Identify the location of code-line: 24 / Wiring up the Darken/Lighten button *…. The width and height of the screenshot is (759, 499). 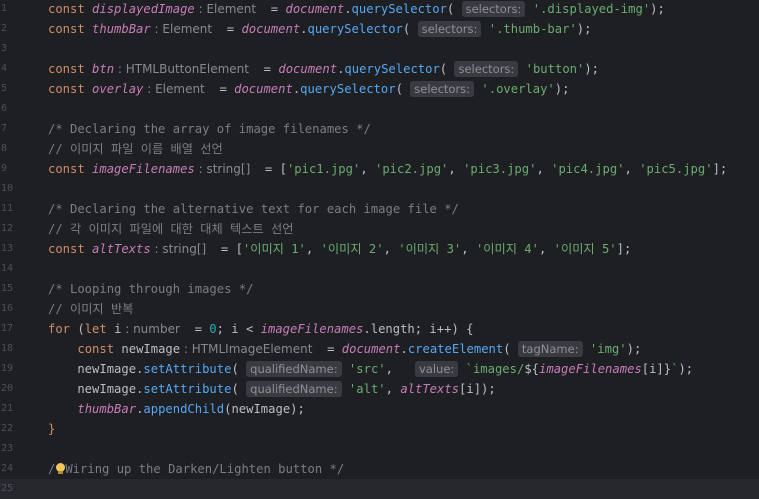
(379, 469).